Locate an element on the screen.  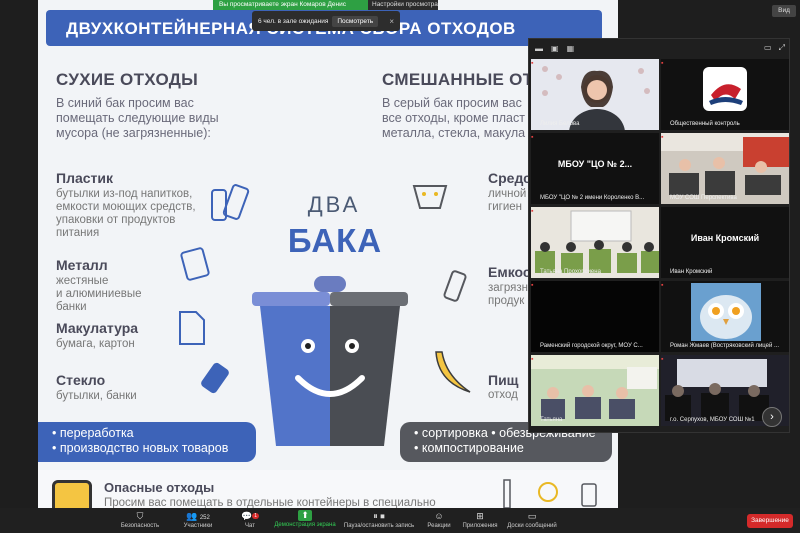
category-glass-desc: бутылки, банки is located at coordinates (96, 396).